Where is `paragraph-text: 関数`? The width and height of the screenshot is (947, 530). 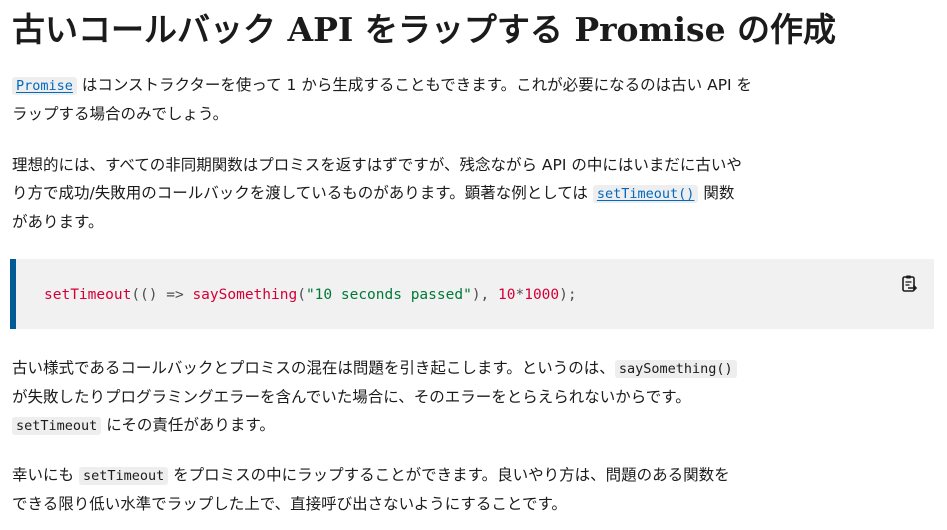
paragraph-text: 関数 is located at coordinates (716, 193).